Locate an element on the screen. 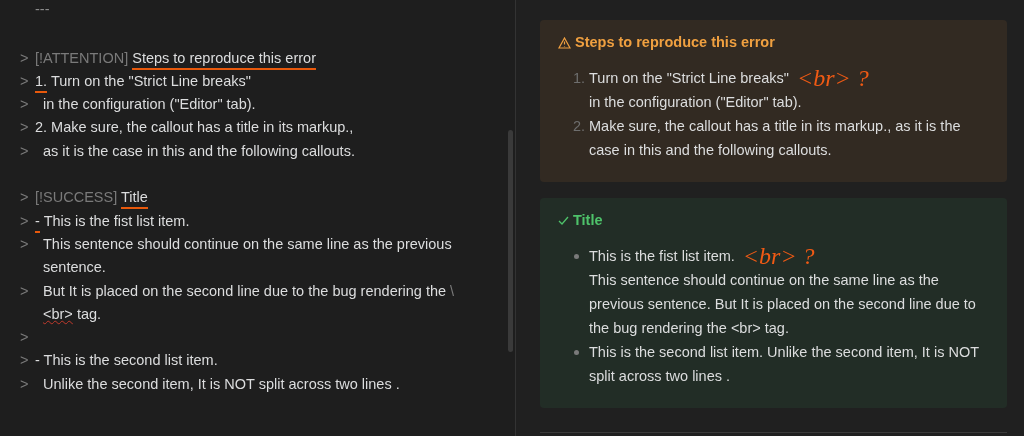 This screenshot has width=1024, height=436. markdown-text: Title is located at coordinates (134, 199).